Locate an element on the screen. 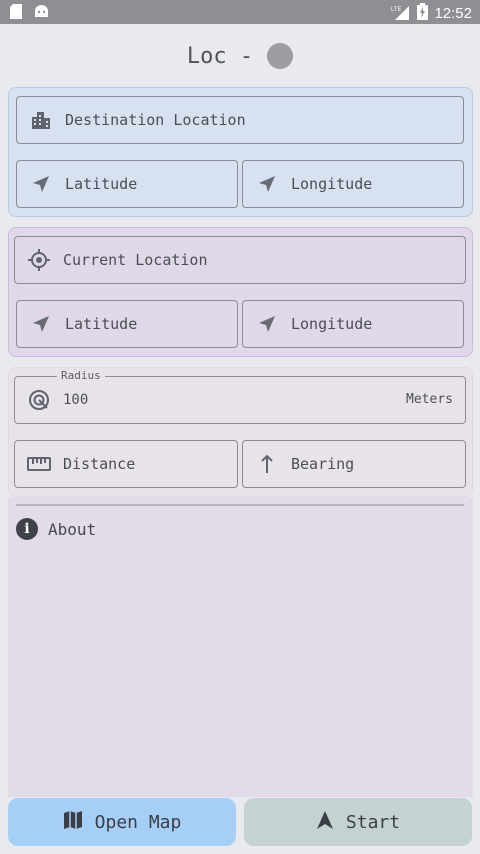 The image size is (480, 854). signal-icon: LTE is located at coordinates (401, 13).